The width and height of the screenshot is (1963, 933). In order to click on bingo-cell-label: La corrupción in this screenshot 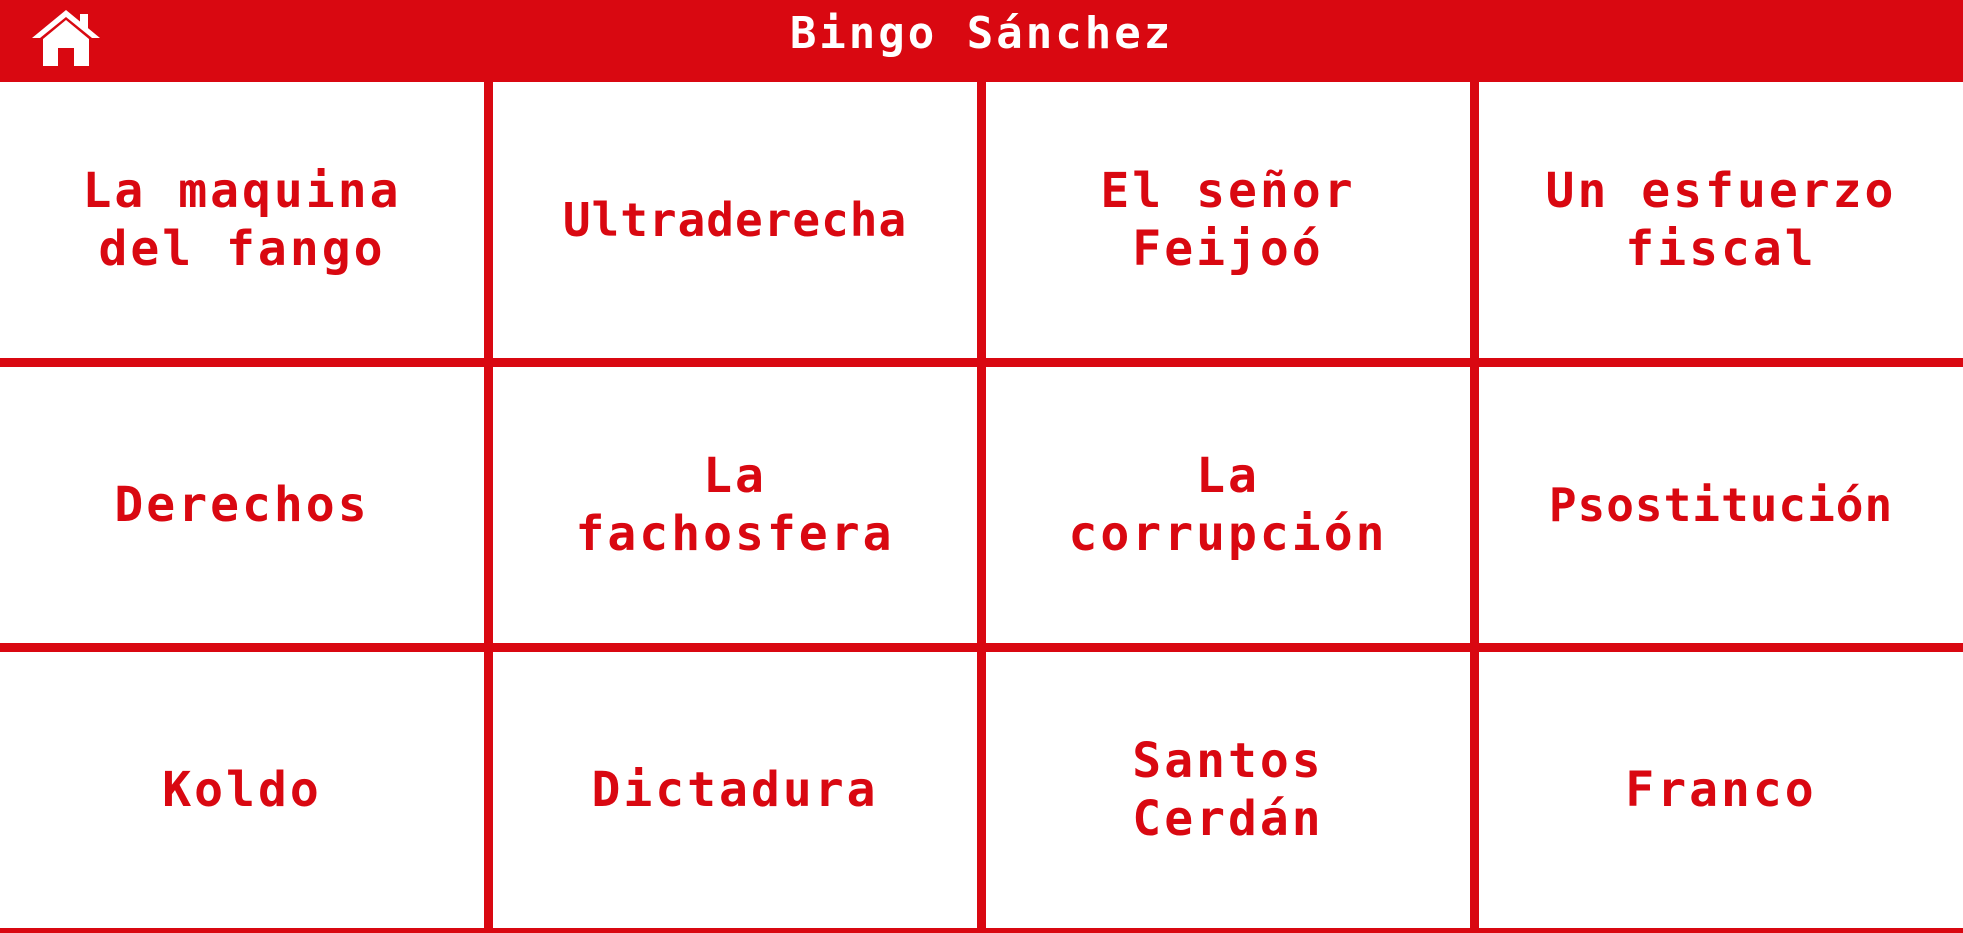, I will do `click(1228, 505)`.